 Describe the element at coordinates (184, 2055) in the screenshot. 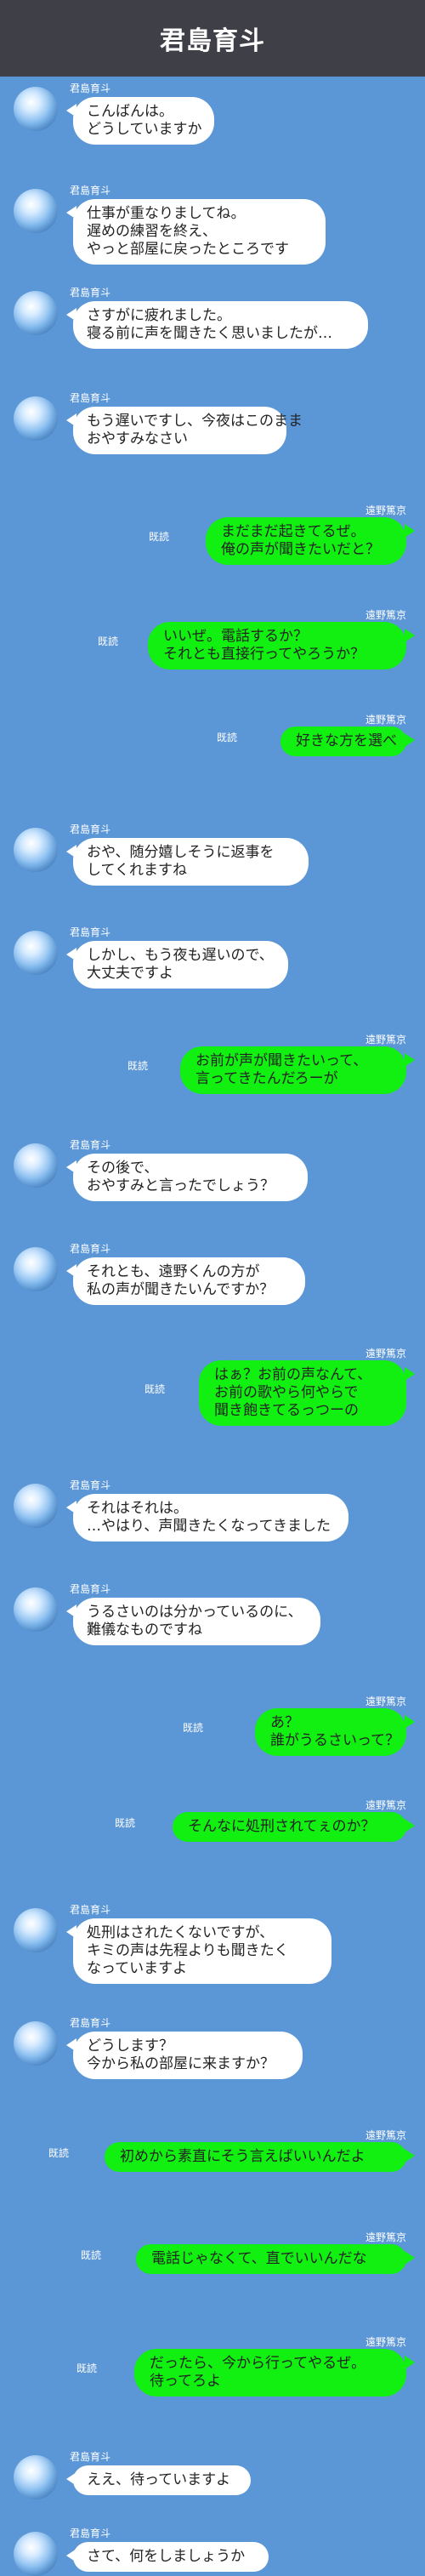

I see `message-bubble: どうします？ 今から私の部屋に来ますか？` at that location.